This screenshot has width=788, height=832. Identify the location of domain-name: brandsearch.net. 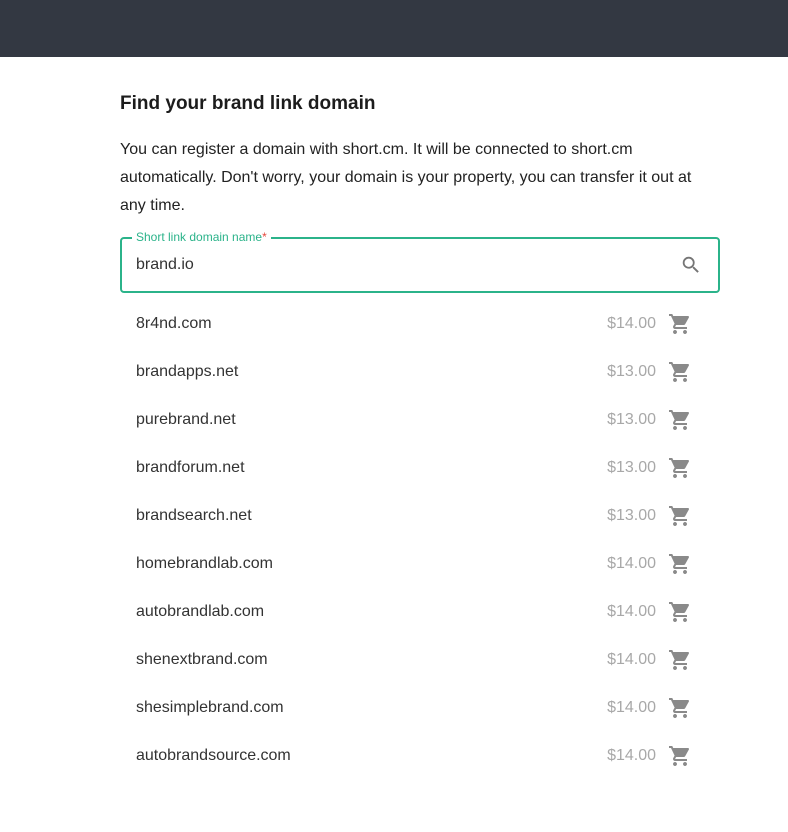
(194, 515).